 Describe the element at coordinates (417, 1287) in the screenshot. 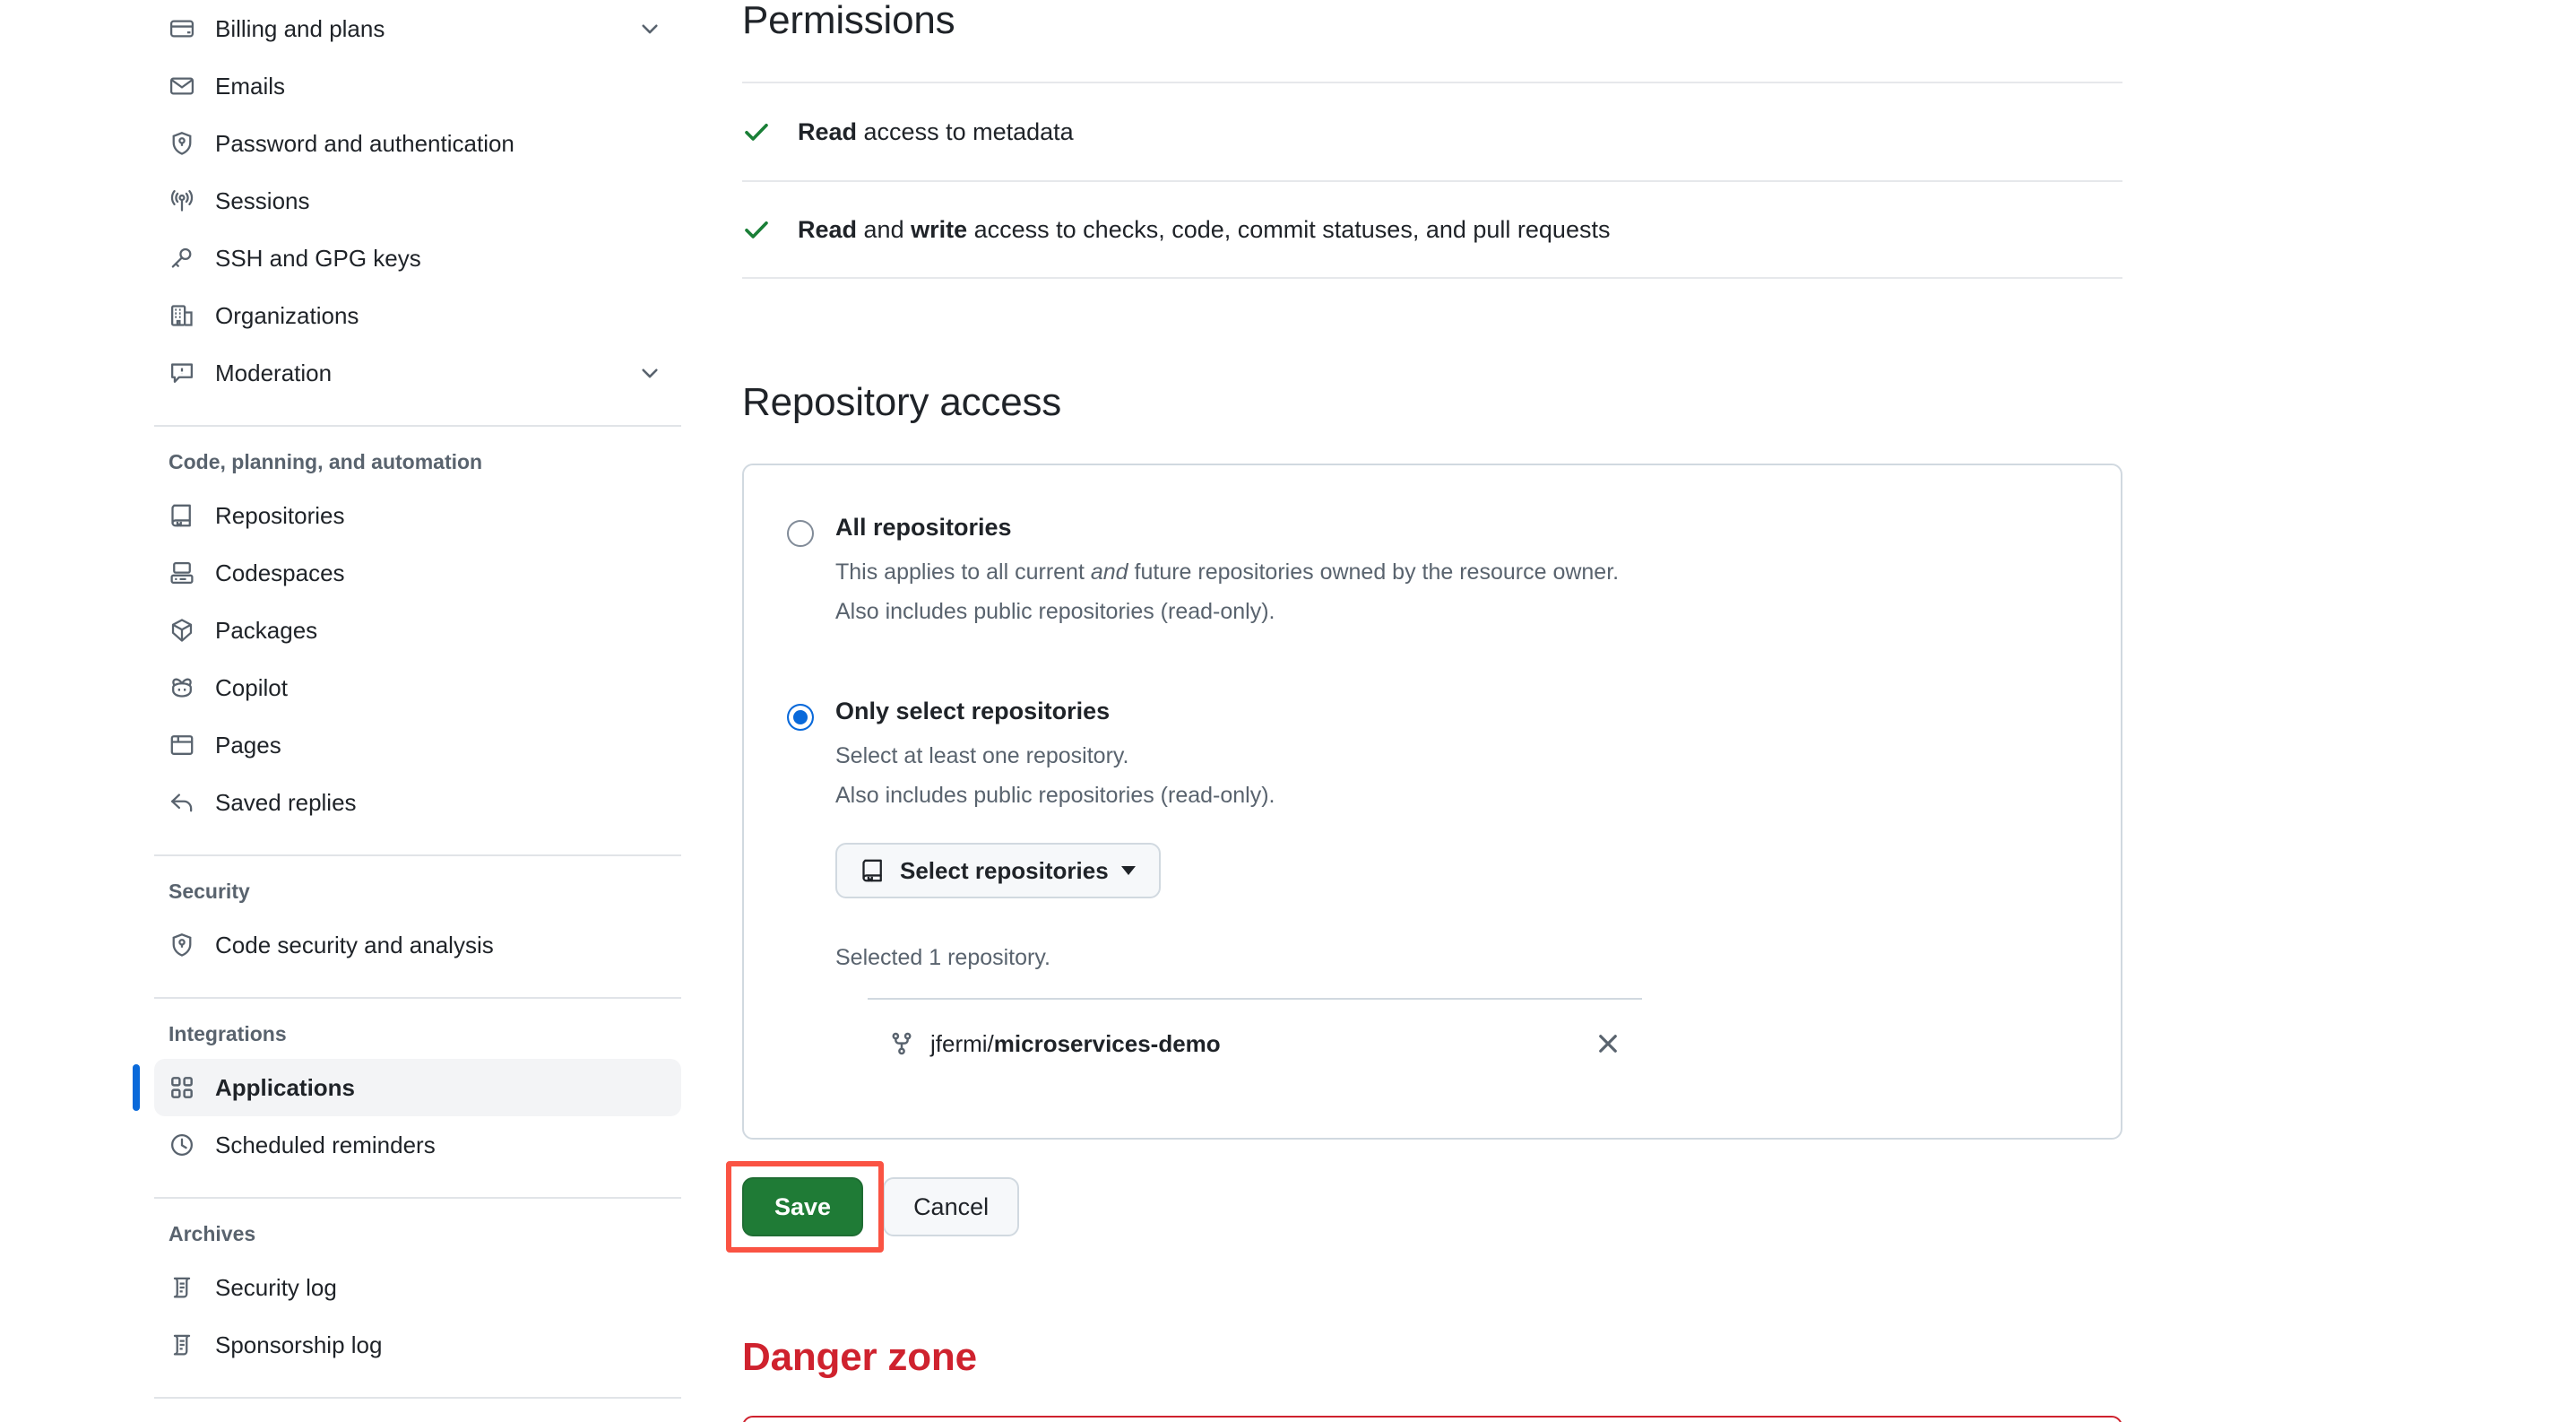

I see `sidebar-item-security-log: Security log` at that location.